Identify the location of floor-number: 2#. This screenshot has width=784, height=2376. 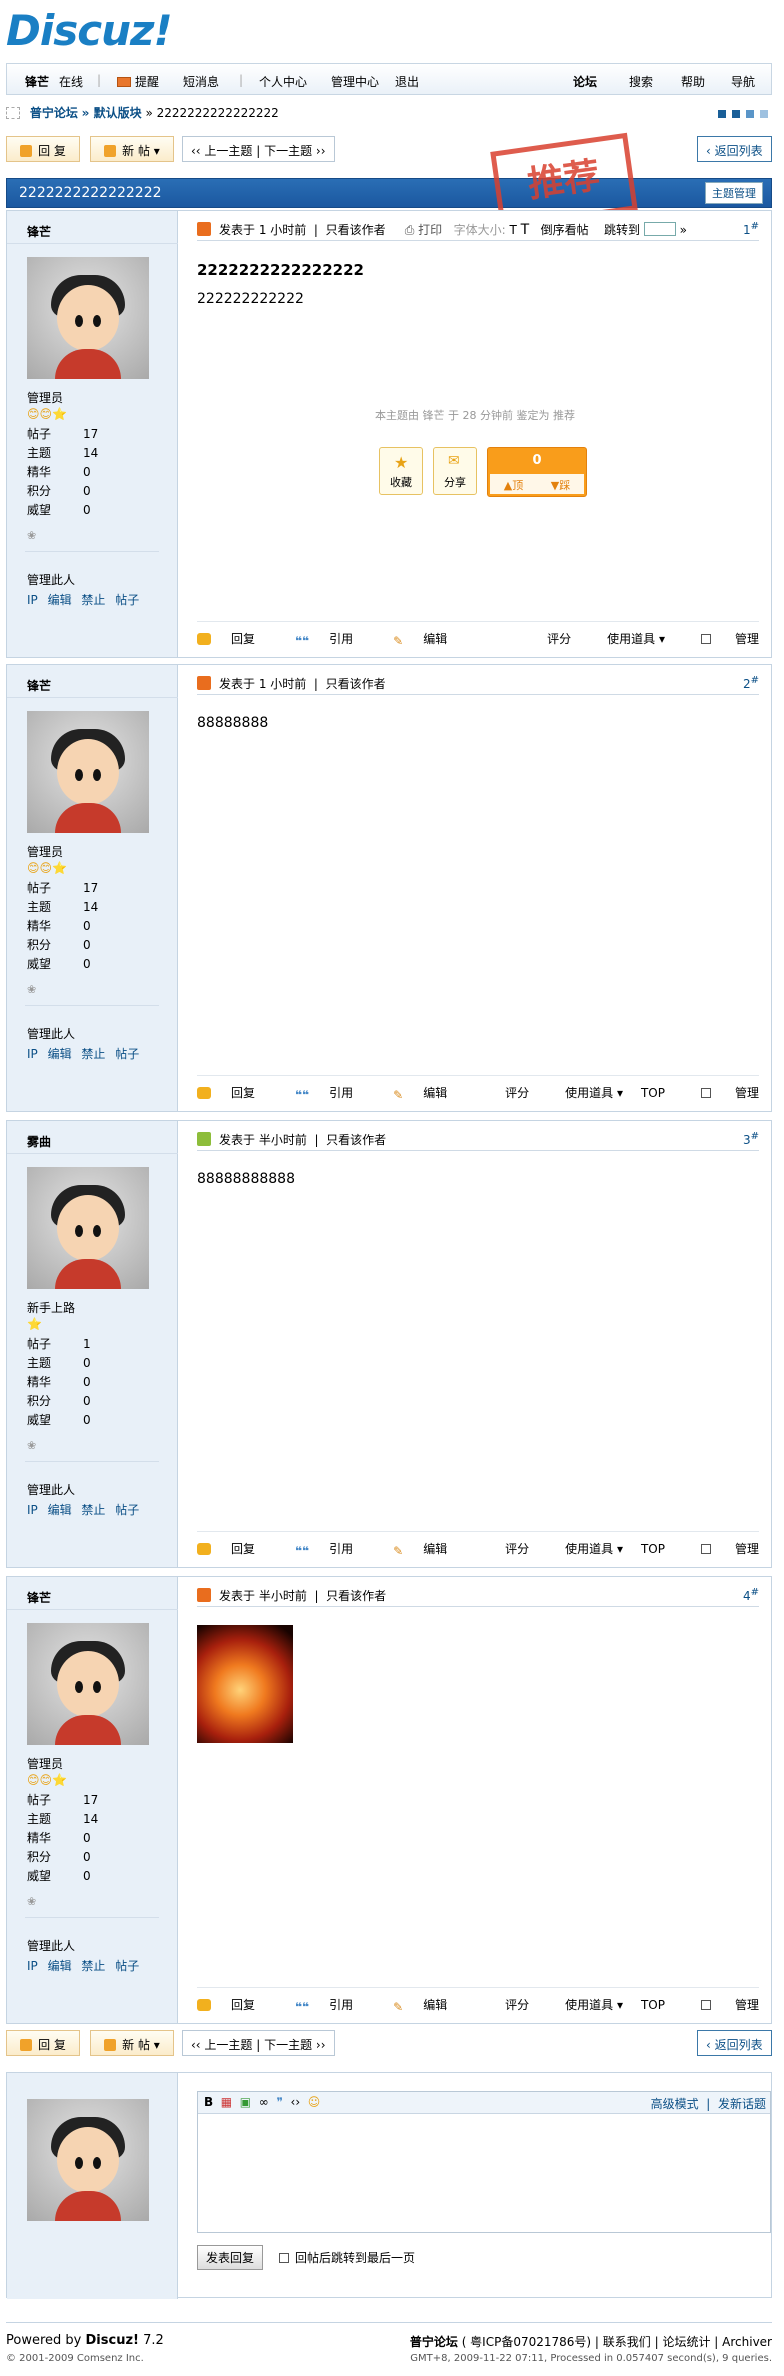
(751, 683).